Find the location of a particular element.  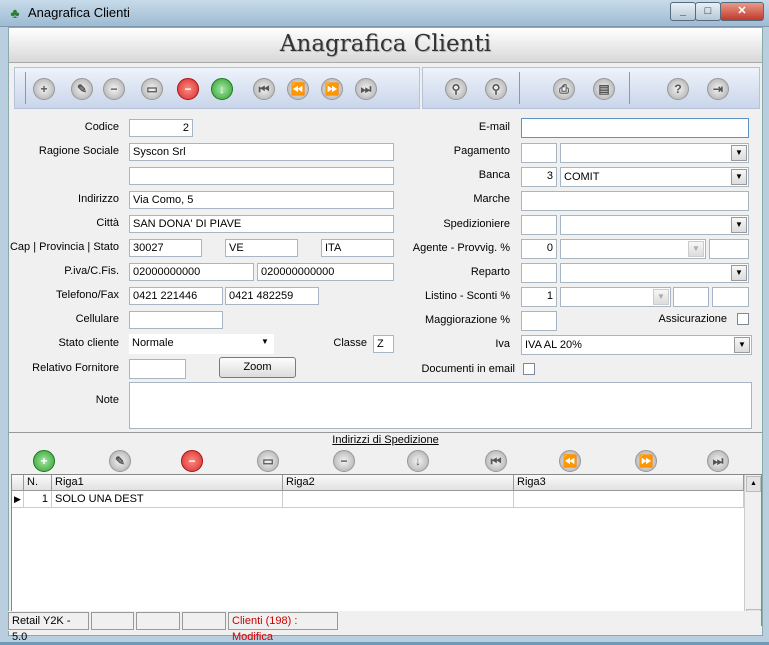

search-icon: ⚲ is located at coordinates (456, 89).